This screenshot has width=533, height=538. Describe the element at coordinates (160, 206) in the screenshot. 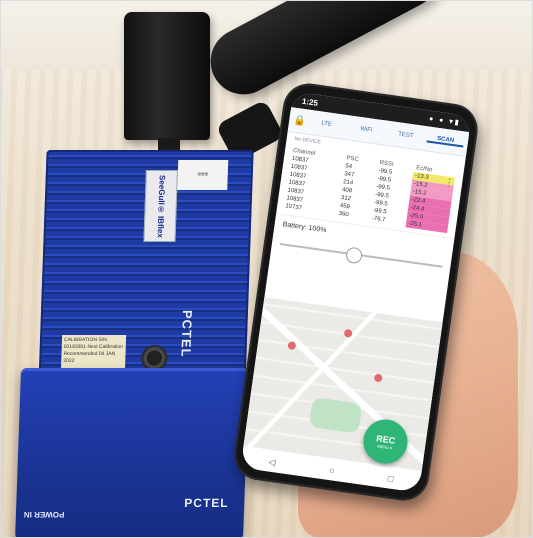

I see `device-model-label: SeeGull® IBflex` at that location.